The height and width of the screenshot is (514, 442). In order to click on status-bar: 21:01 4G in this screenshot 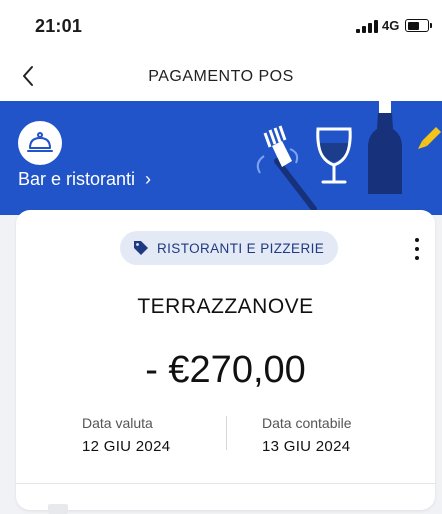, I will do `click(221, 25)`.